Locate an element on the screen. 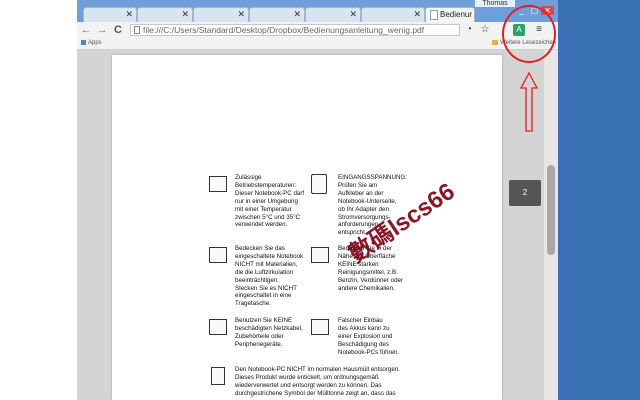 The width and height of the screenshot is (640, 400). pdf-line: verwendet werden. is located at coordinates (261, 225).